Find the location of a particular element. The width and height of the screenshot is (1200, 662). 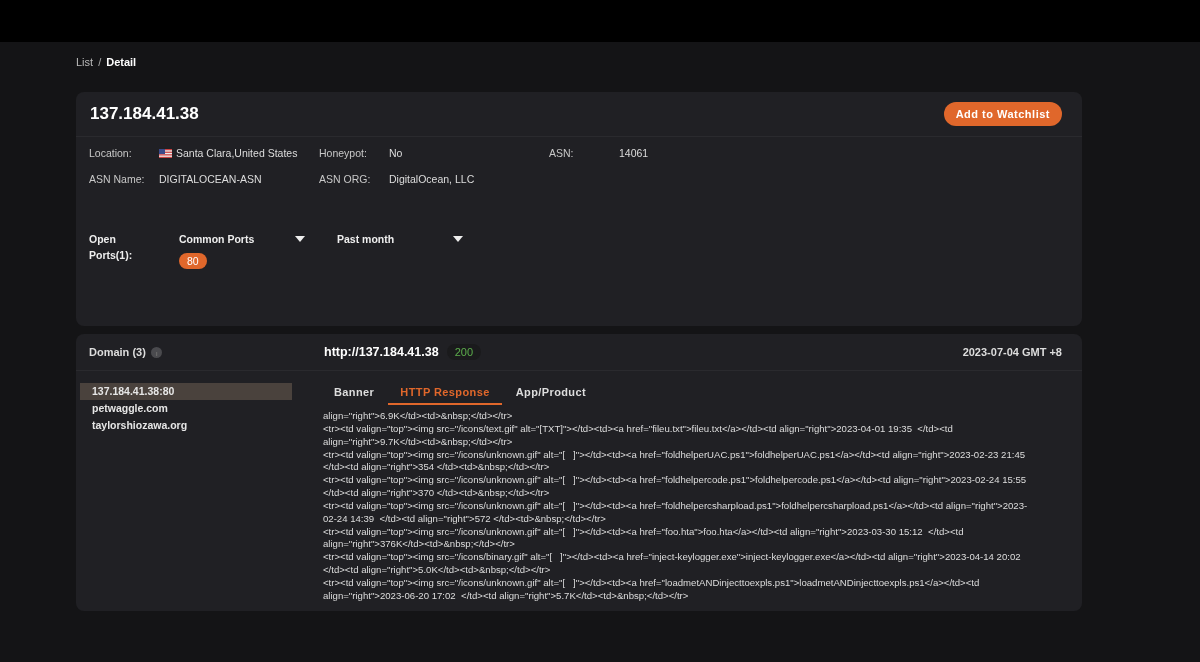

field-label: Honeypot: is located at coordinates (343, 153).